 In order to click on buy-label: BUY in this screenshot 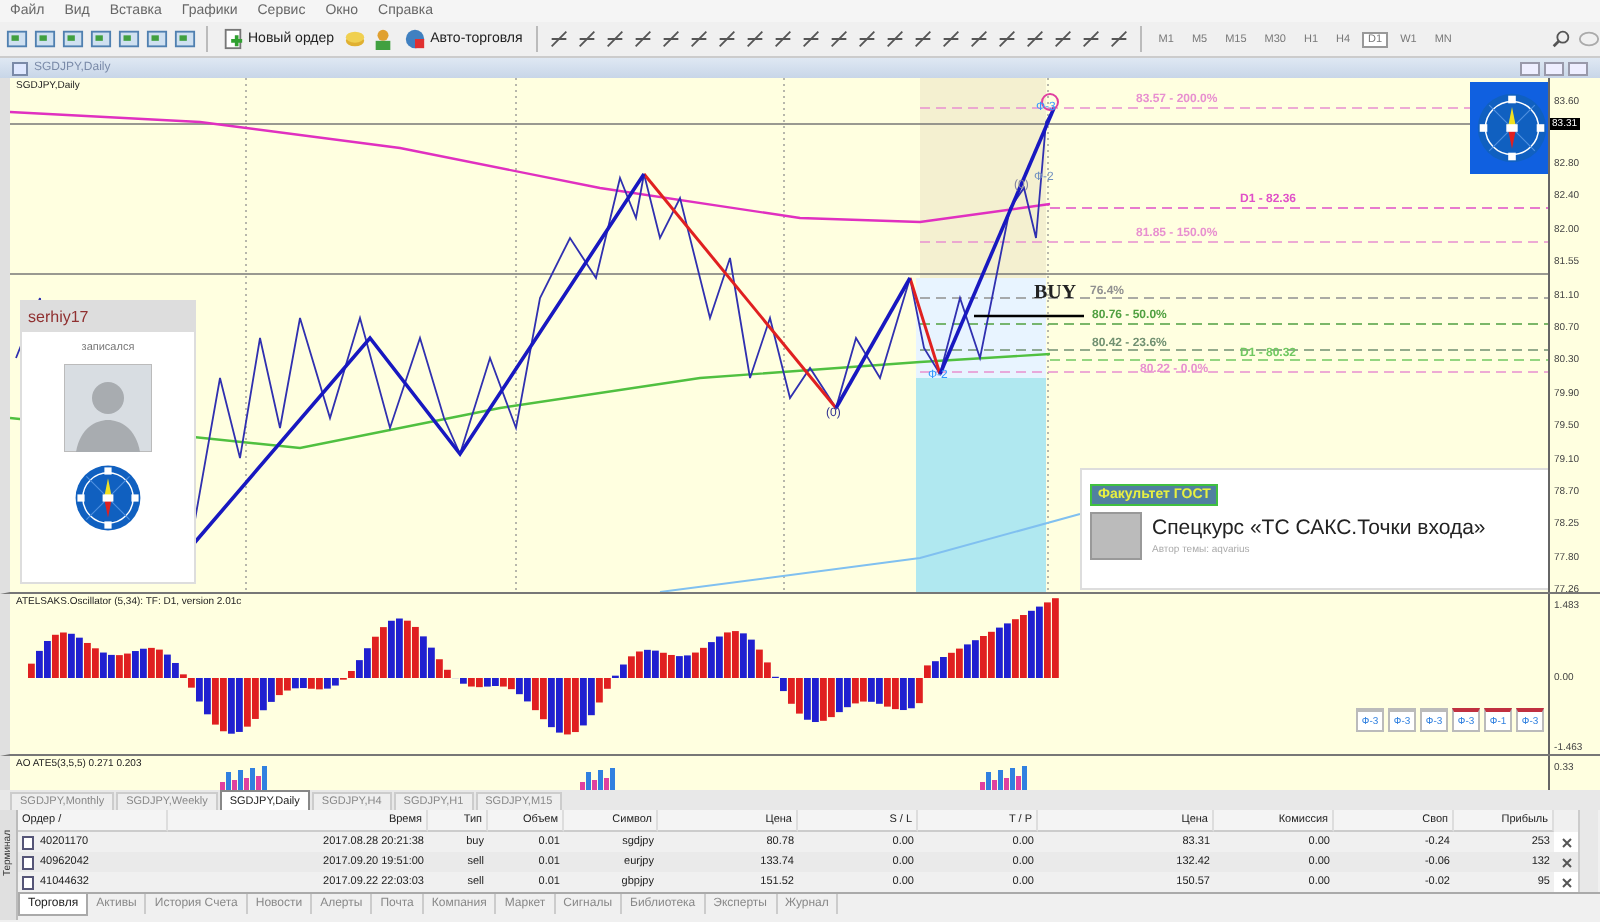, I will do `click(1055, 293)`.